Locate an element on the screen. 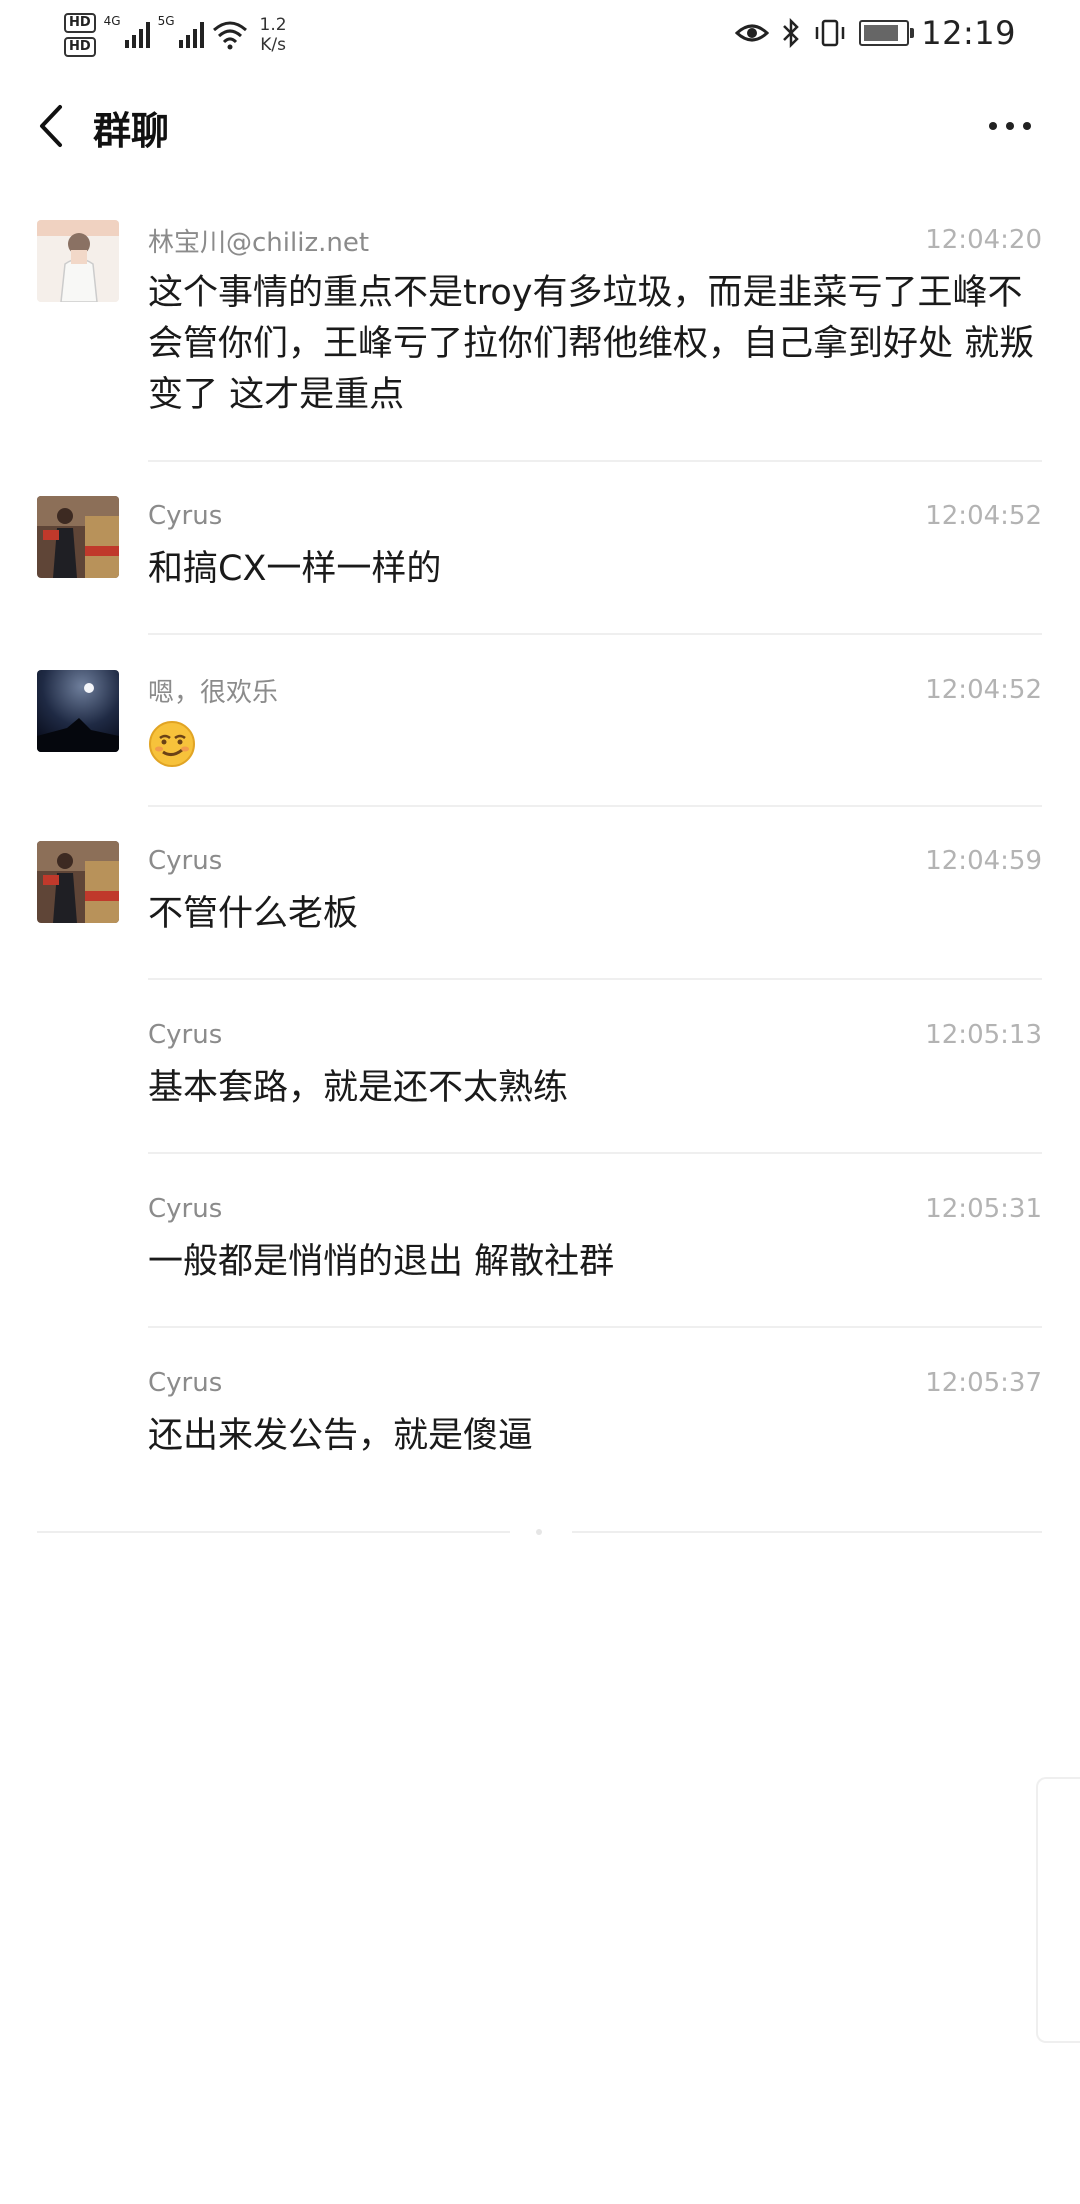  message-time: 12:04:20 is located at coordinates (983, 240).